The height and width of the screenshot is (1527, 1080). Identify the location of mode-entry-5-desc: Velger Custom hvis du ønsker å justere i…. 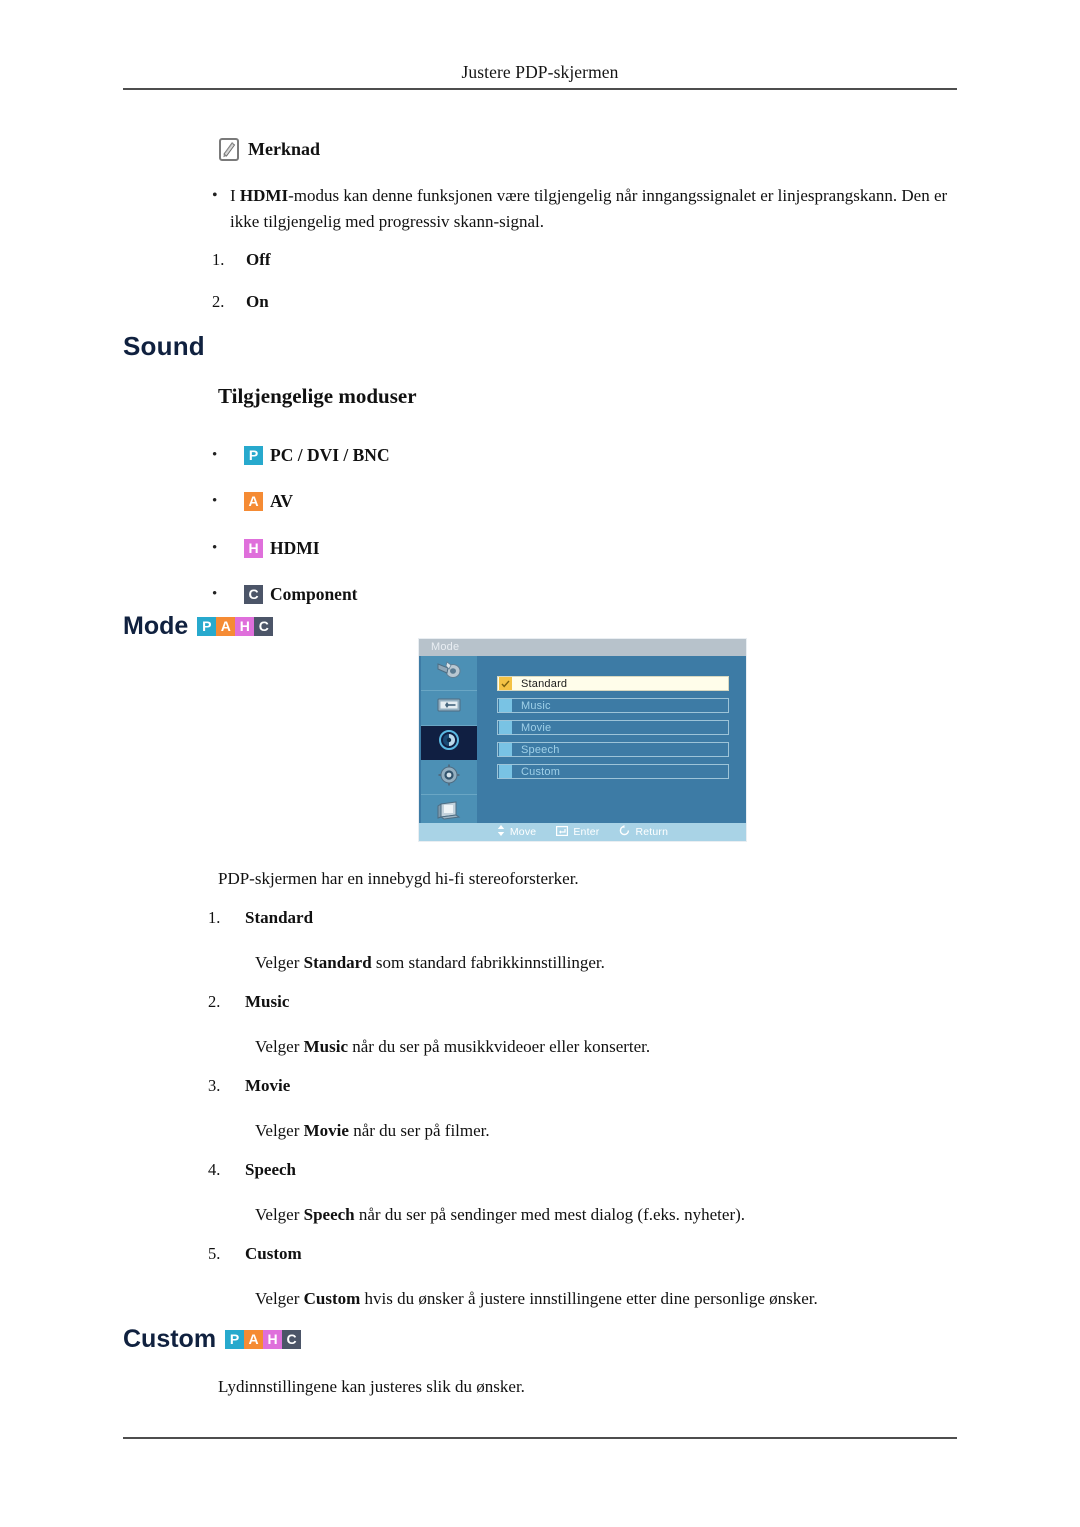
(615, 1298).